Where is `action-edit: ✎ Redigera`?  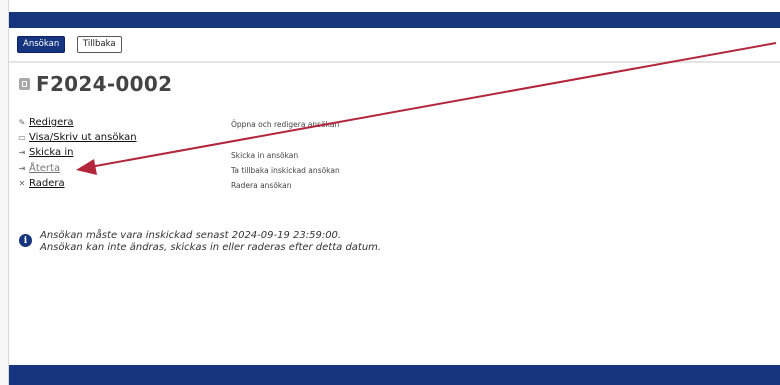 action-edit: ✎ Redigera is located at coordinates (45, 122).